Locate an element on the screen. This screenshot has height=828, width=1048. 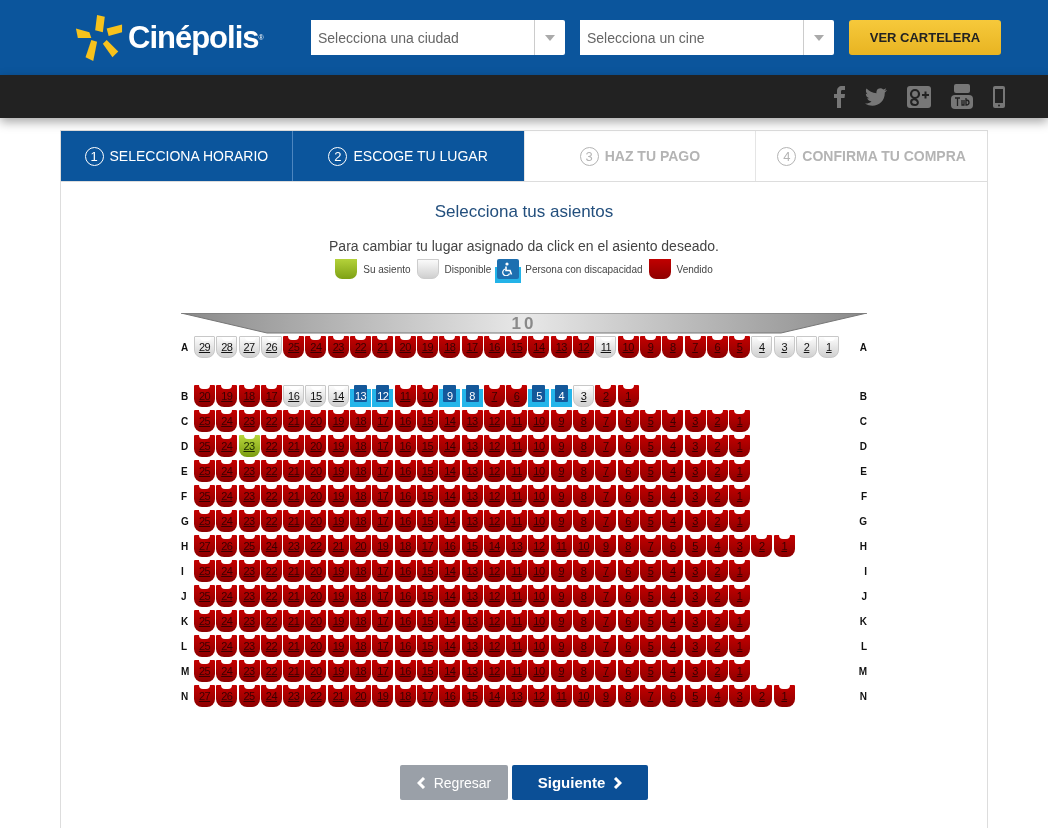
step-tab: 3 HAZ TU PAGO is located at coordinates (639, 156).